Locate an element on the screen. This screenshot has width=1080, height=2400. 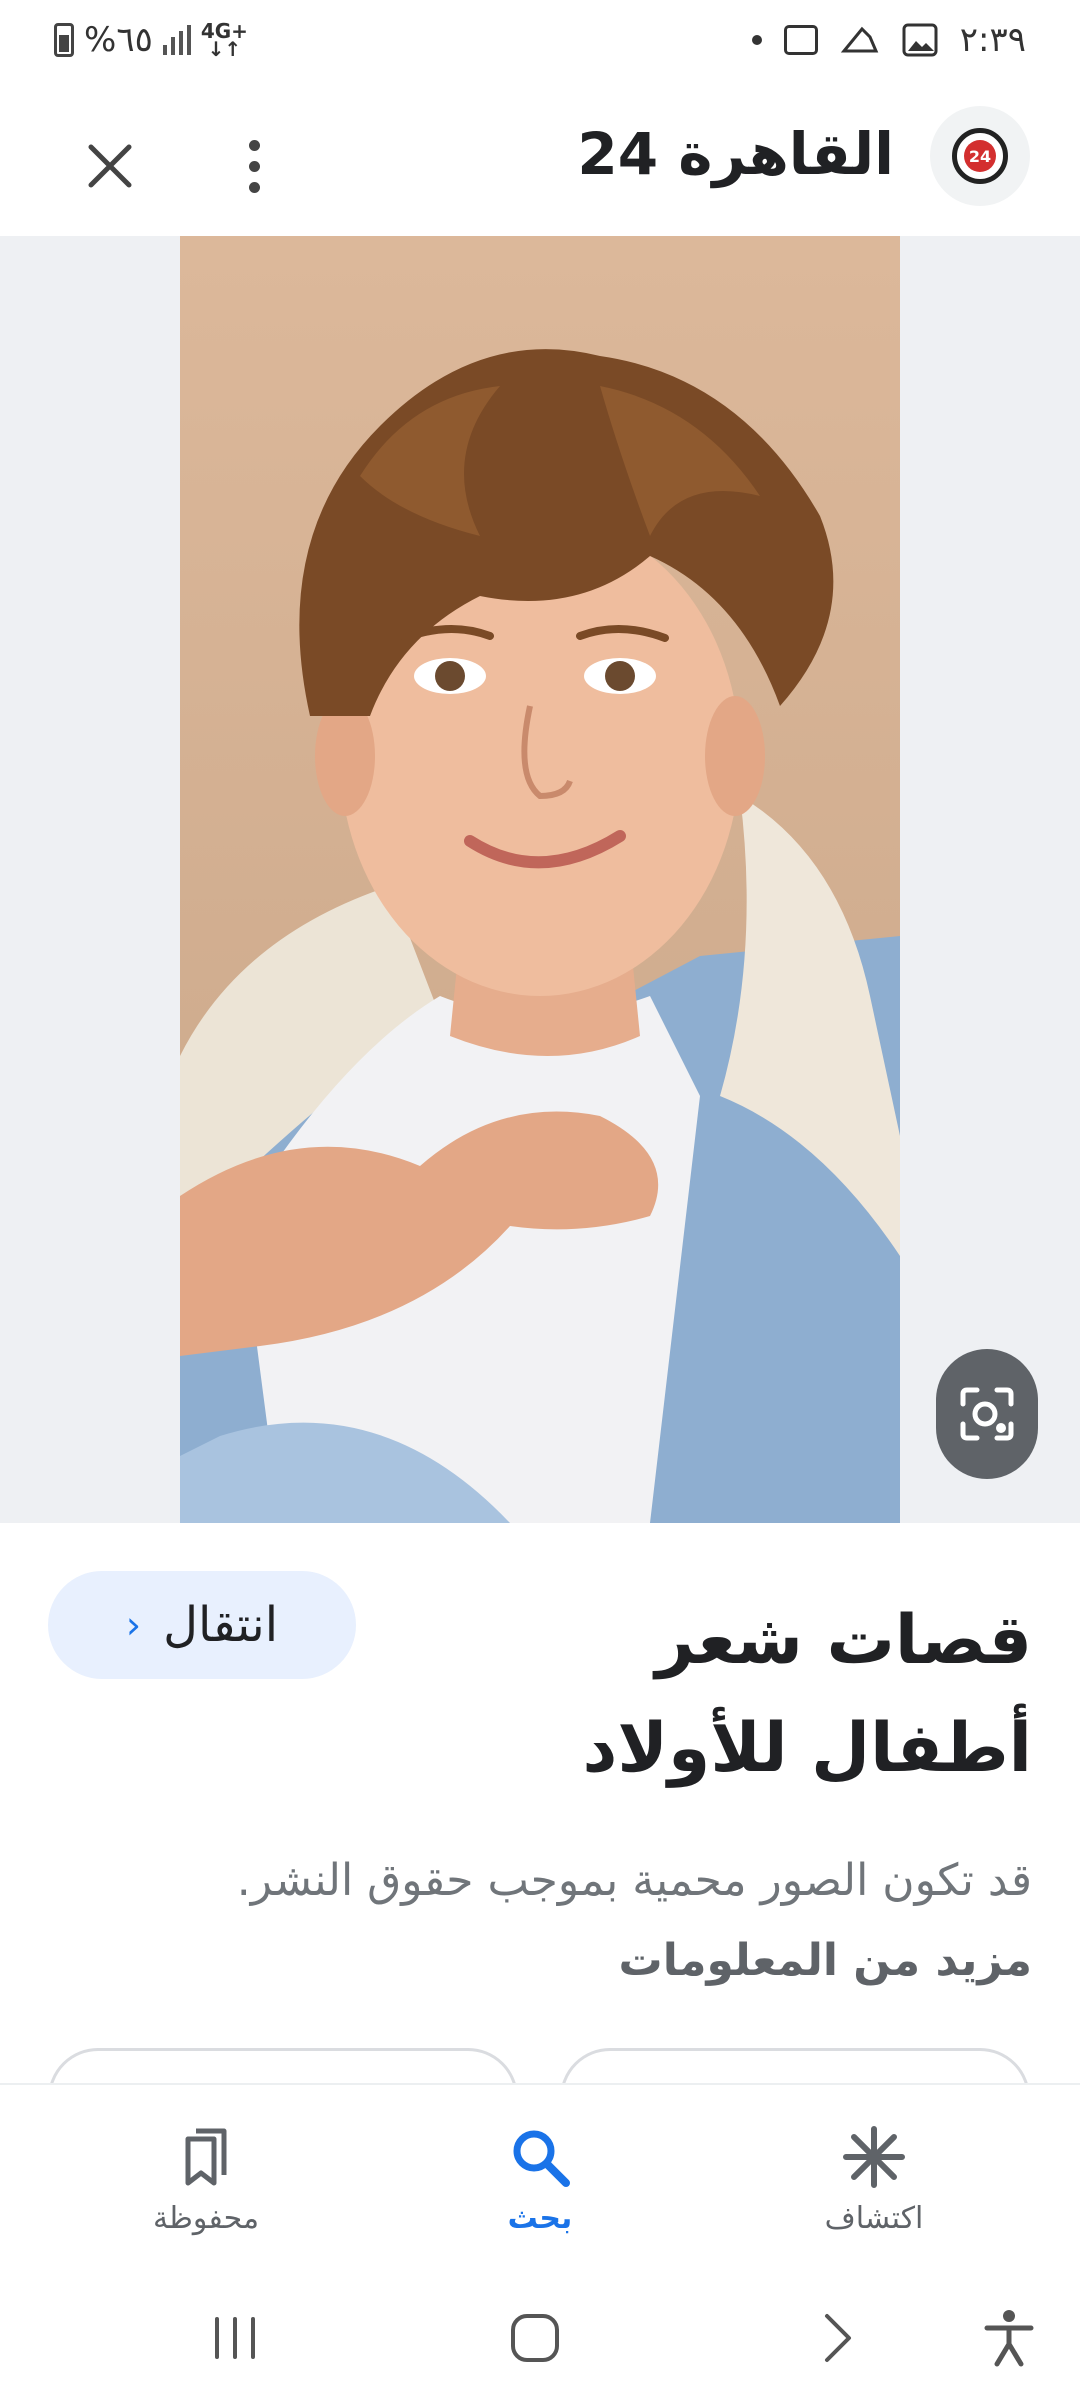
image-viewer-header: القاهرة 24 24 is located at coordinates (540, 158).